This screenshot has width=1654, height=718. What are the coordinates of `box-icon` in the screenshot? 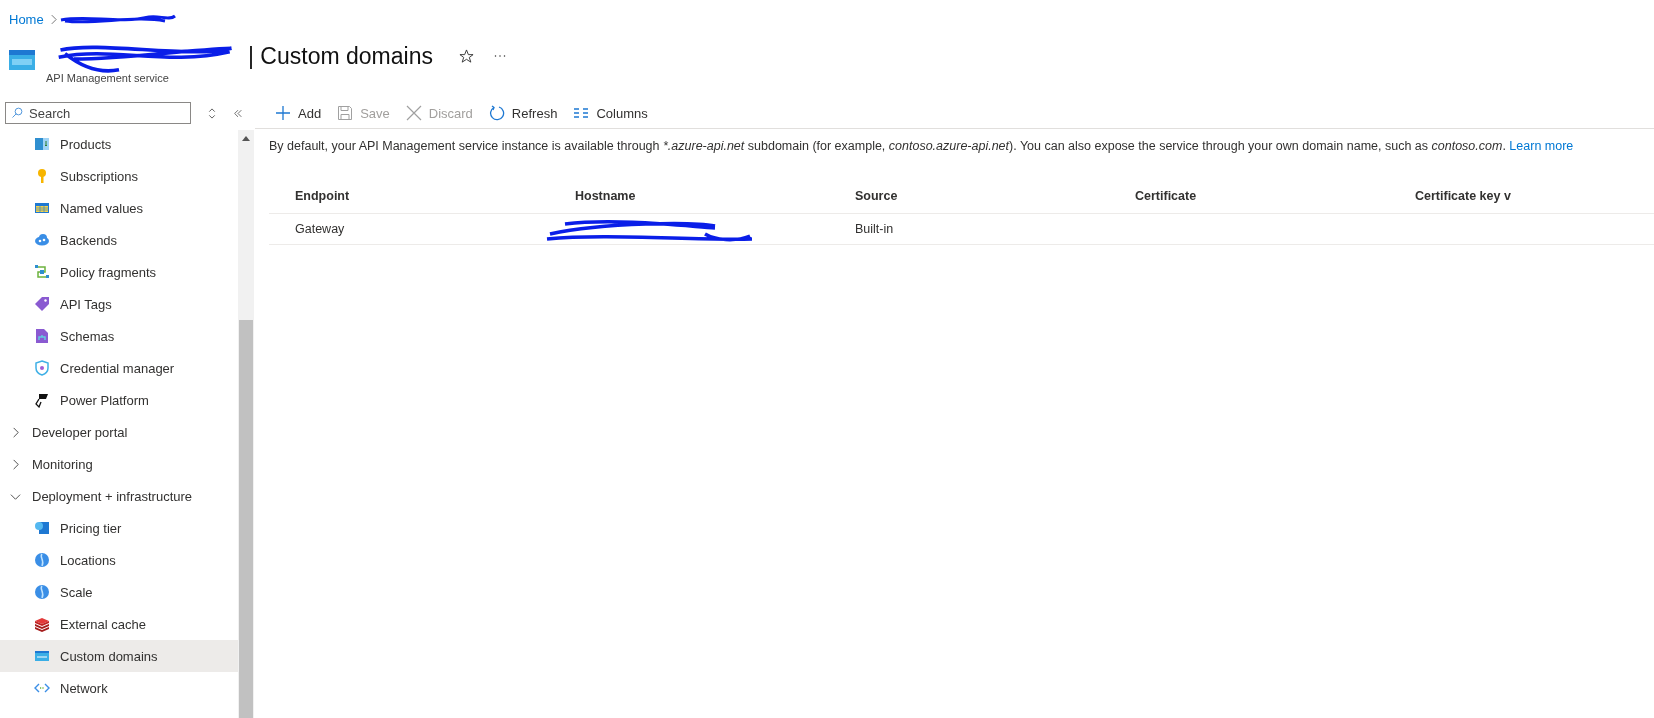 It's located at (42, 144).